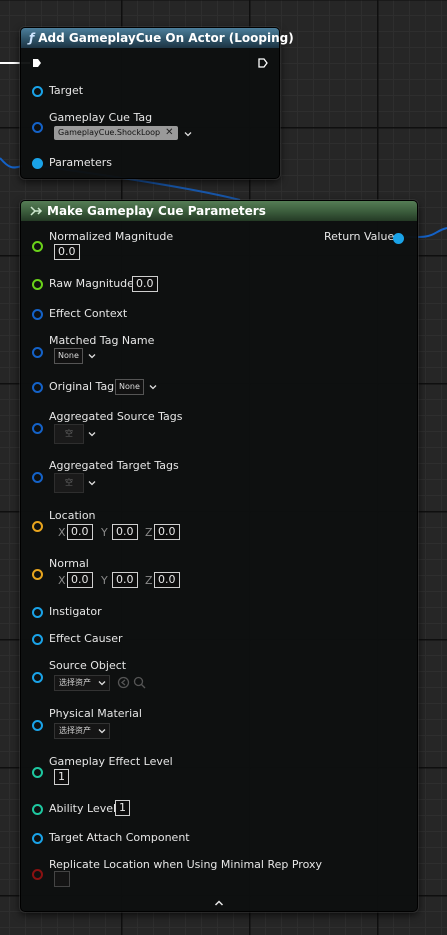  What do you see at coordinates (80, 162) in the screenshot?
I see `parameters-label: Parameters` at bounding box center [80, 162].